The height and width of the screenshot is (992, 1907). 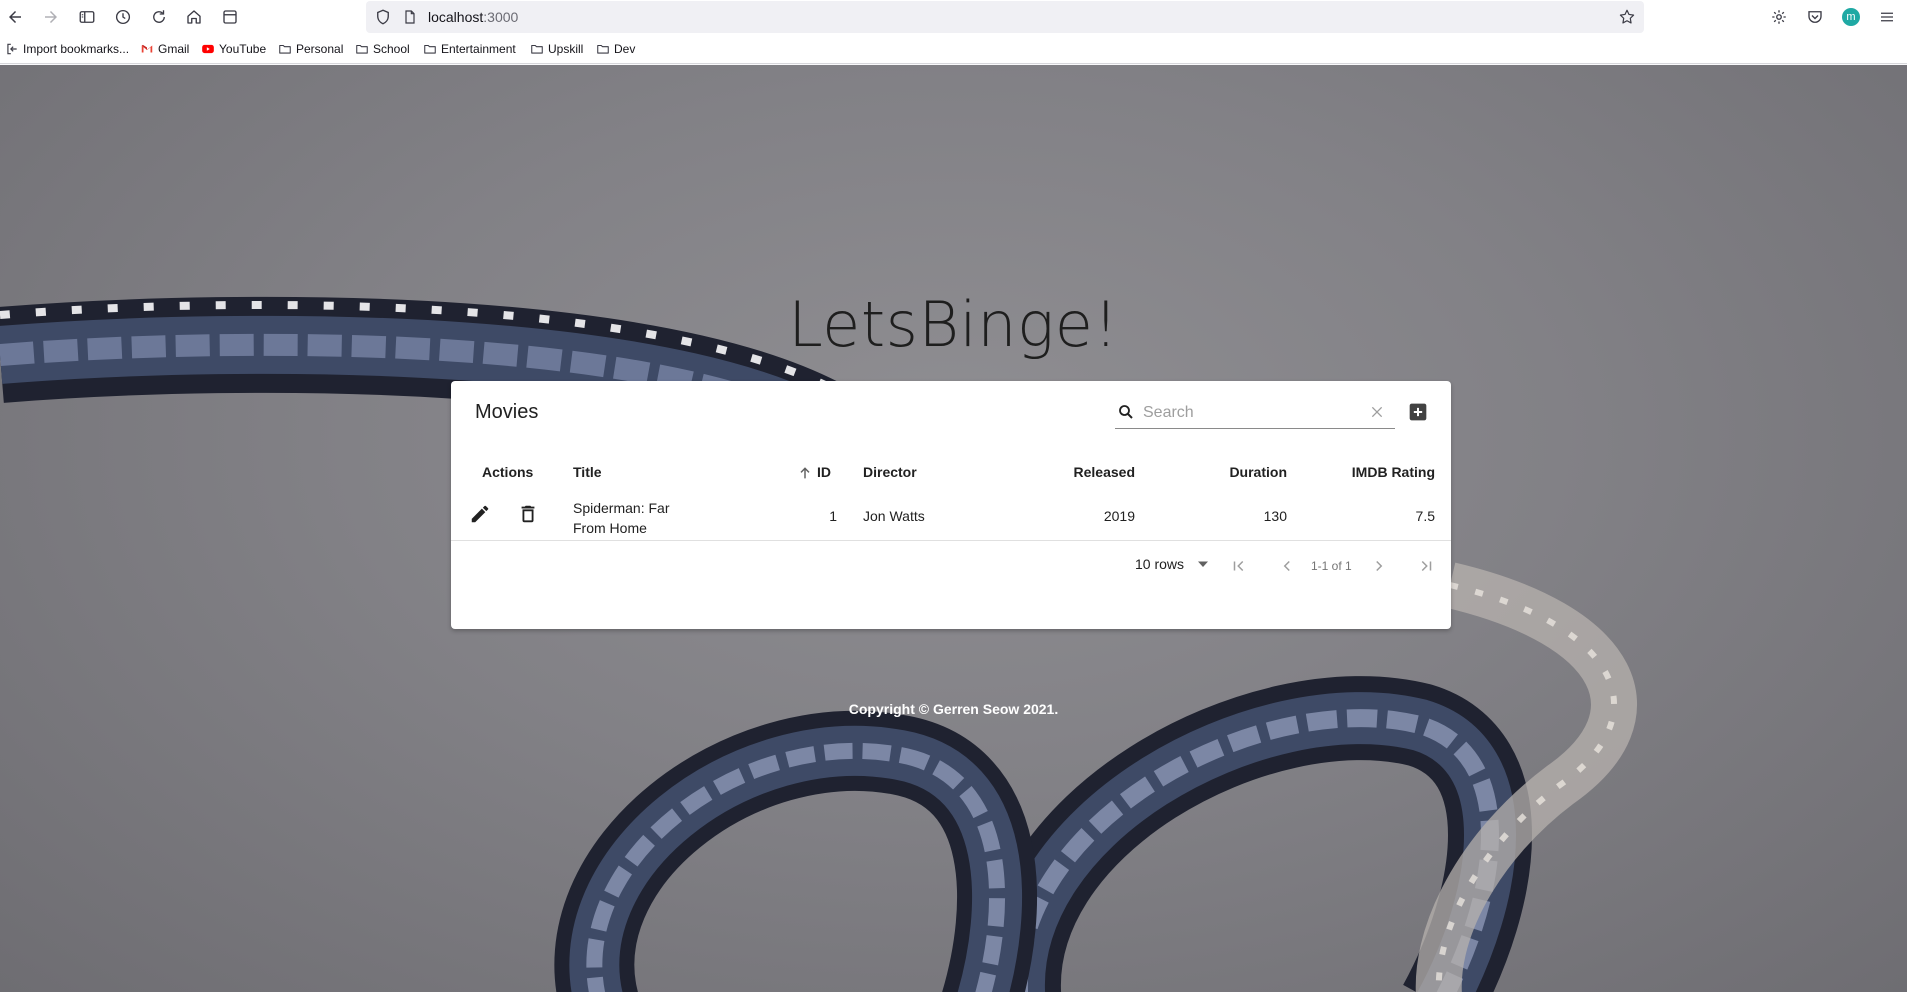 I want to click on table-title: Movies, so click(x=507, y=412).